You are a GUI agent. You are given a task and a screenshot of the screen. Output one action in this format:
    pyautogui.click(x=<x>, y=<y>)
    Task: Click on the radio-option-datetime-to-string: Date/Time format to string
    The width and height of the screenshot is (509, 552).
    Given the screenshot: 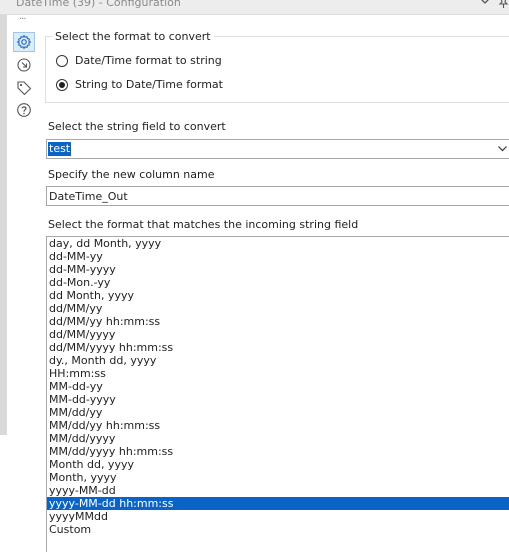 What is the action you would take?
    pyautogui.click(x=139, y=60)
    